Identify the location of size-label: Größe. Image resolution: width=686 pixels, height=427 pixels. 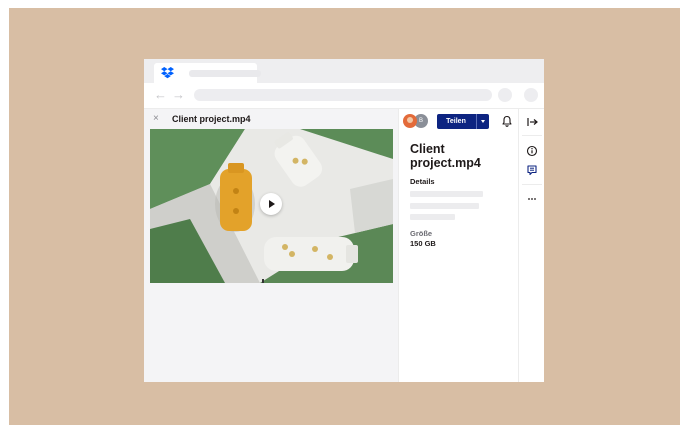
(421, 233).